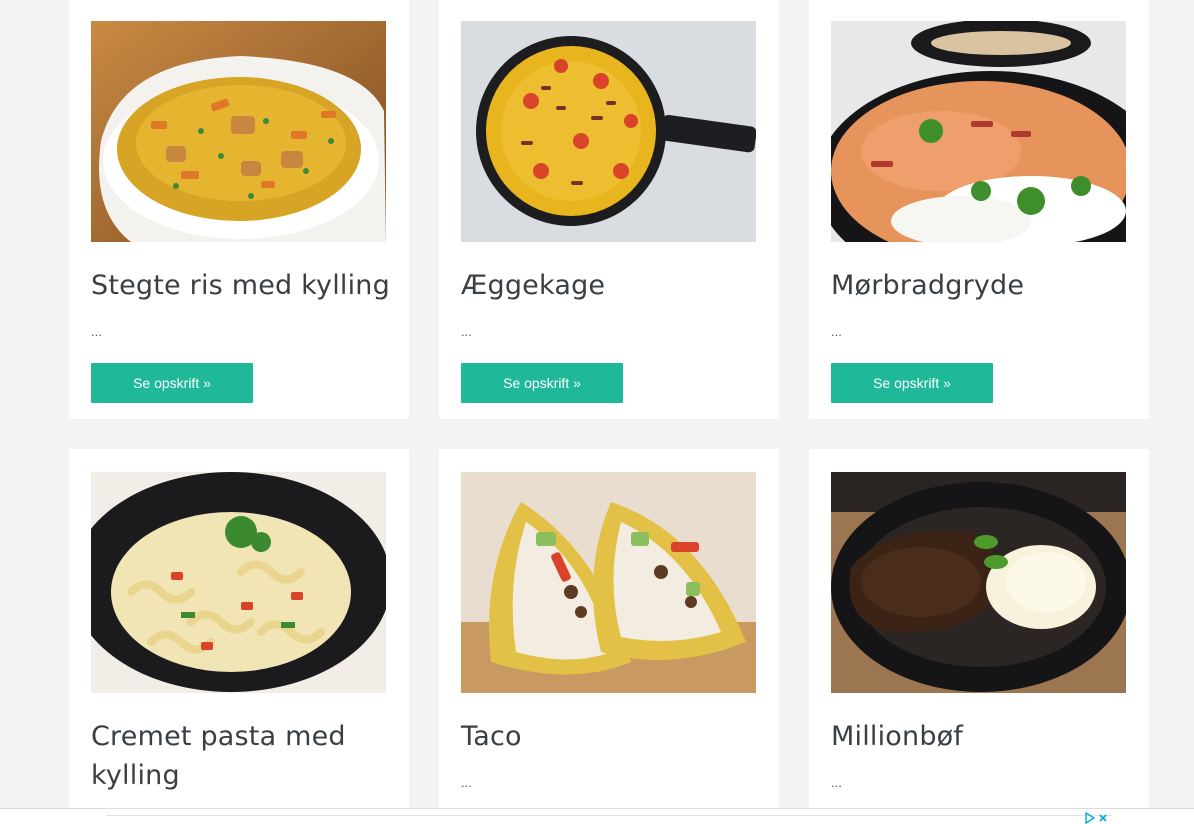 The width and height of the screenshot is (1194, 824). I want to click on recipe-image-fried-rice, so click(238, 131).